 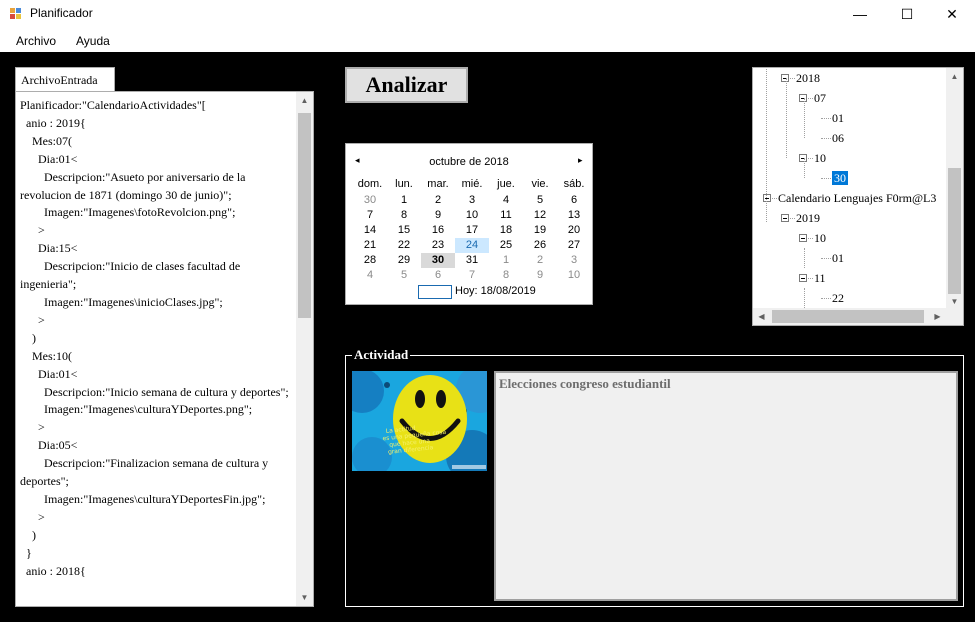 What do you see at coordinates (808, 78) in the screenshot?
I see `tree-node: 2018` at bounding box center [808, 78].